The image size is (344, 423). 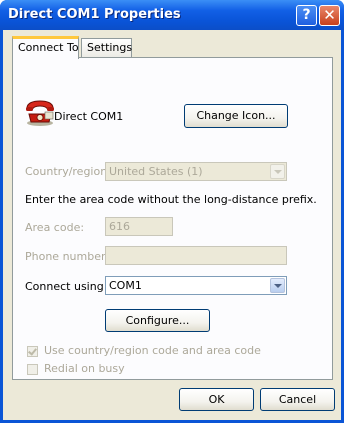 I want to click on cancel-label: Cancel, so click(x=297, y=399).